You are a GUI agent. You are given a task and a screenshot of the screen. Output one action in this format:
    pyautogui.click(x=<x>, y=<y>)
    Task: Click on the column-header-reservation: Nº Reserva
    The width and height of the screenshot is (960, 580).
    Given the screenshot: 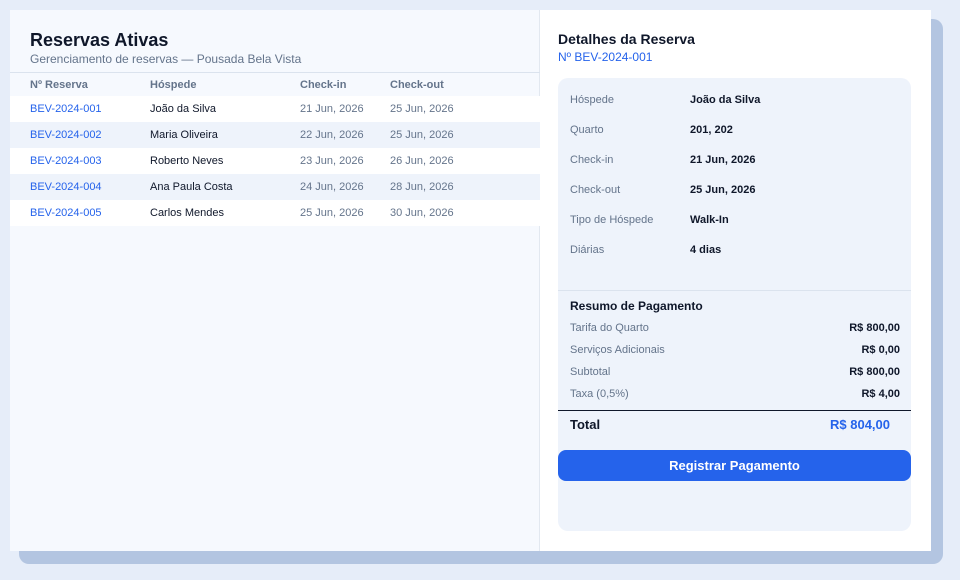 What is the action you would take?
    pyautogui.click(x=59, y=84)
    